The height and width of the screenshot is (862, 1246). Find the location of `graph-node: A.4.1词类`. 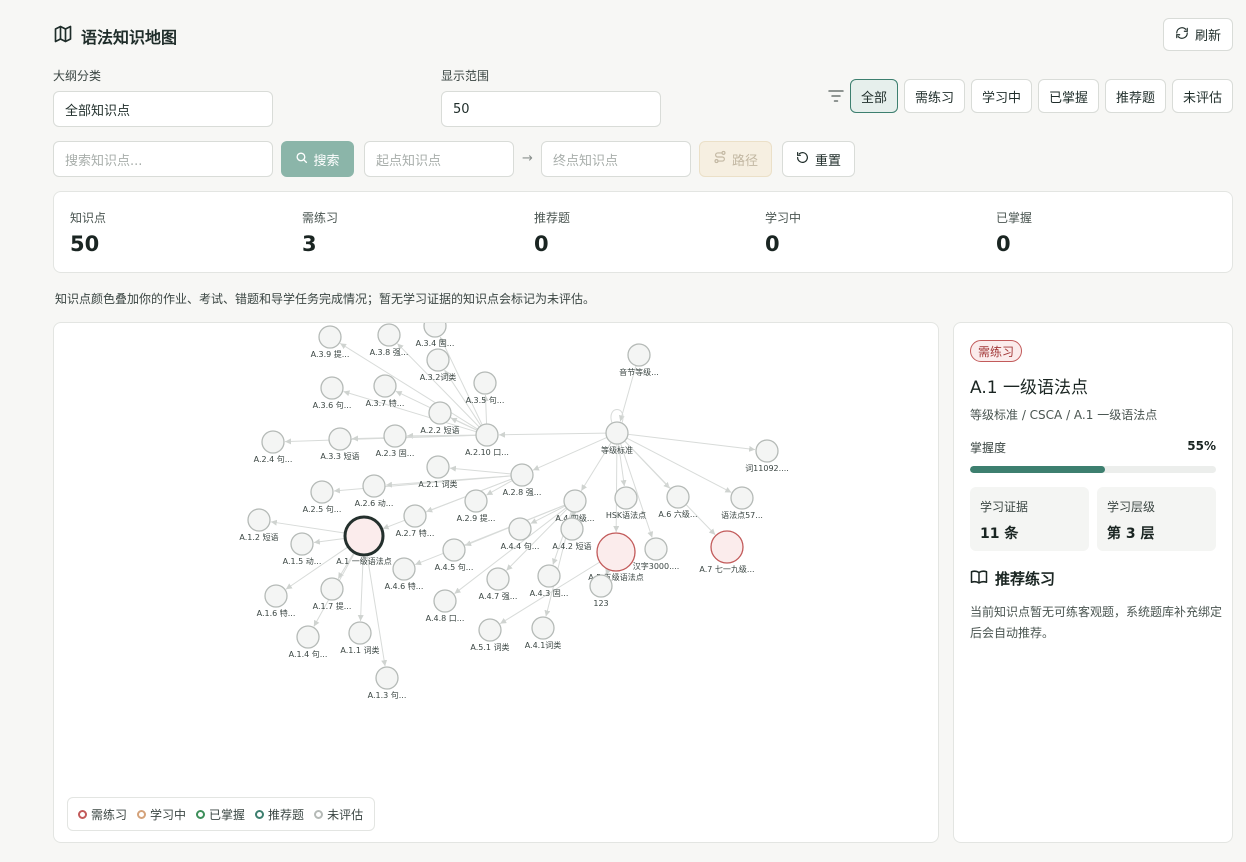

graph-node: A.4.1词类 is located at coordinates (543, 633).